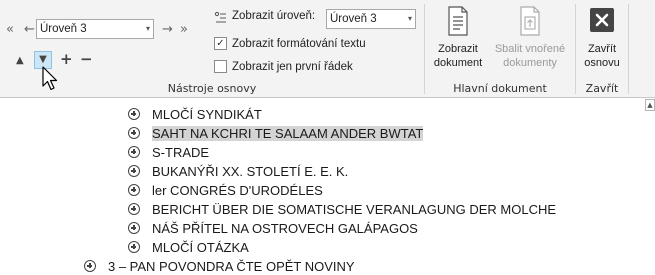  I want to click on show-document-label-line1: Zobrazit, so click(458, 49).